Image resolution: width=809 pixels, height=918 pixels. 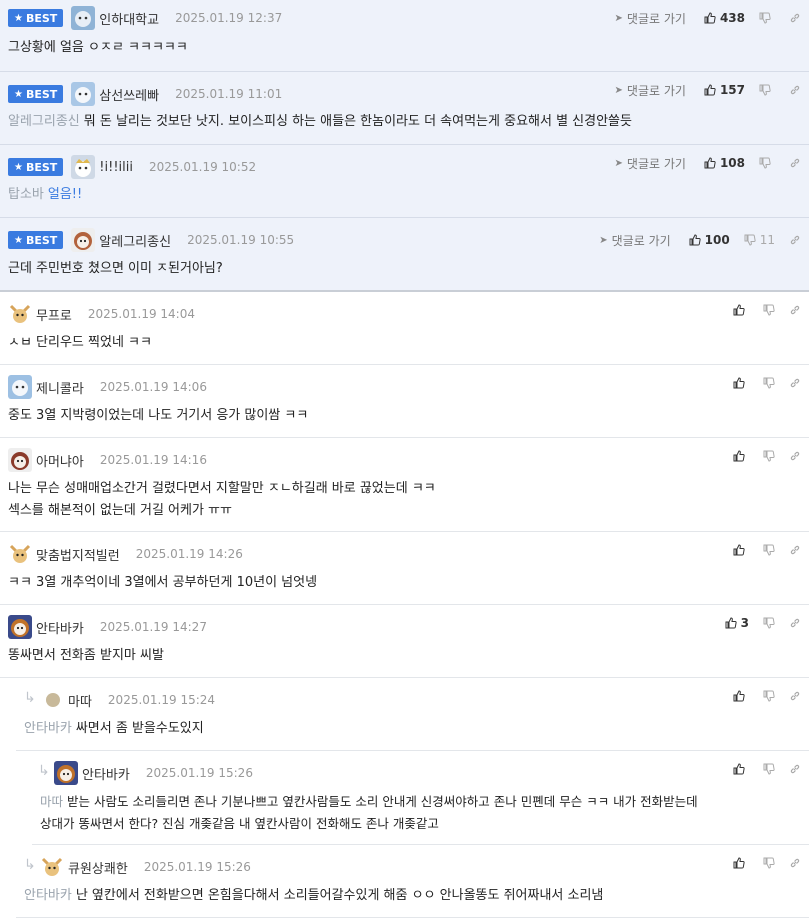 What do you see at coordinates (60, 460) in the screenshot?
I see `nickname: 아머냐아` at bounding box center [60, 460].